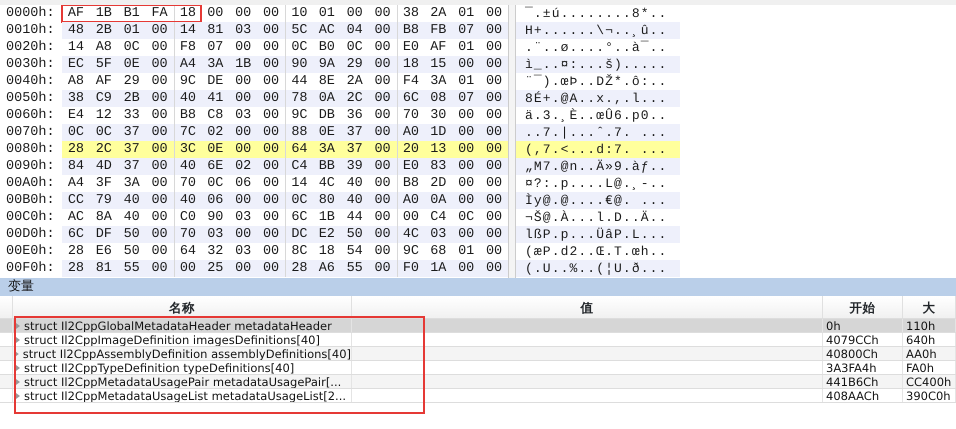 Image resolution: width=956 pixels, height=429 pixels. I want to click on hex-byte: 38, so click(76, 98).